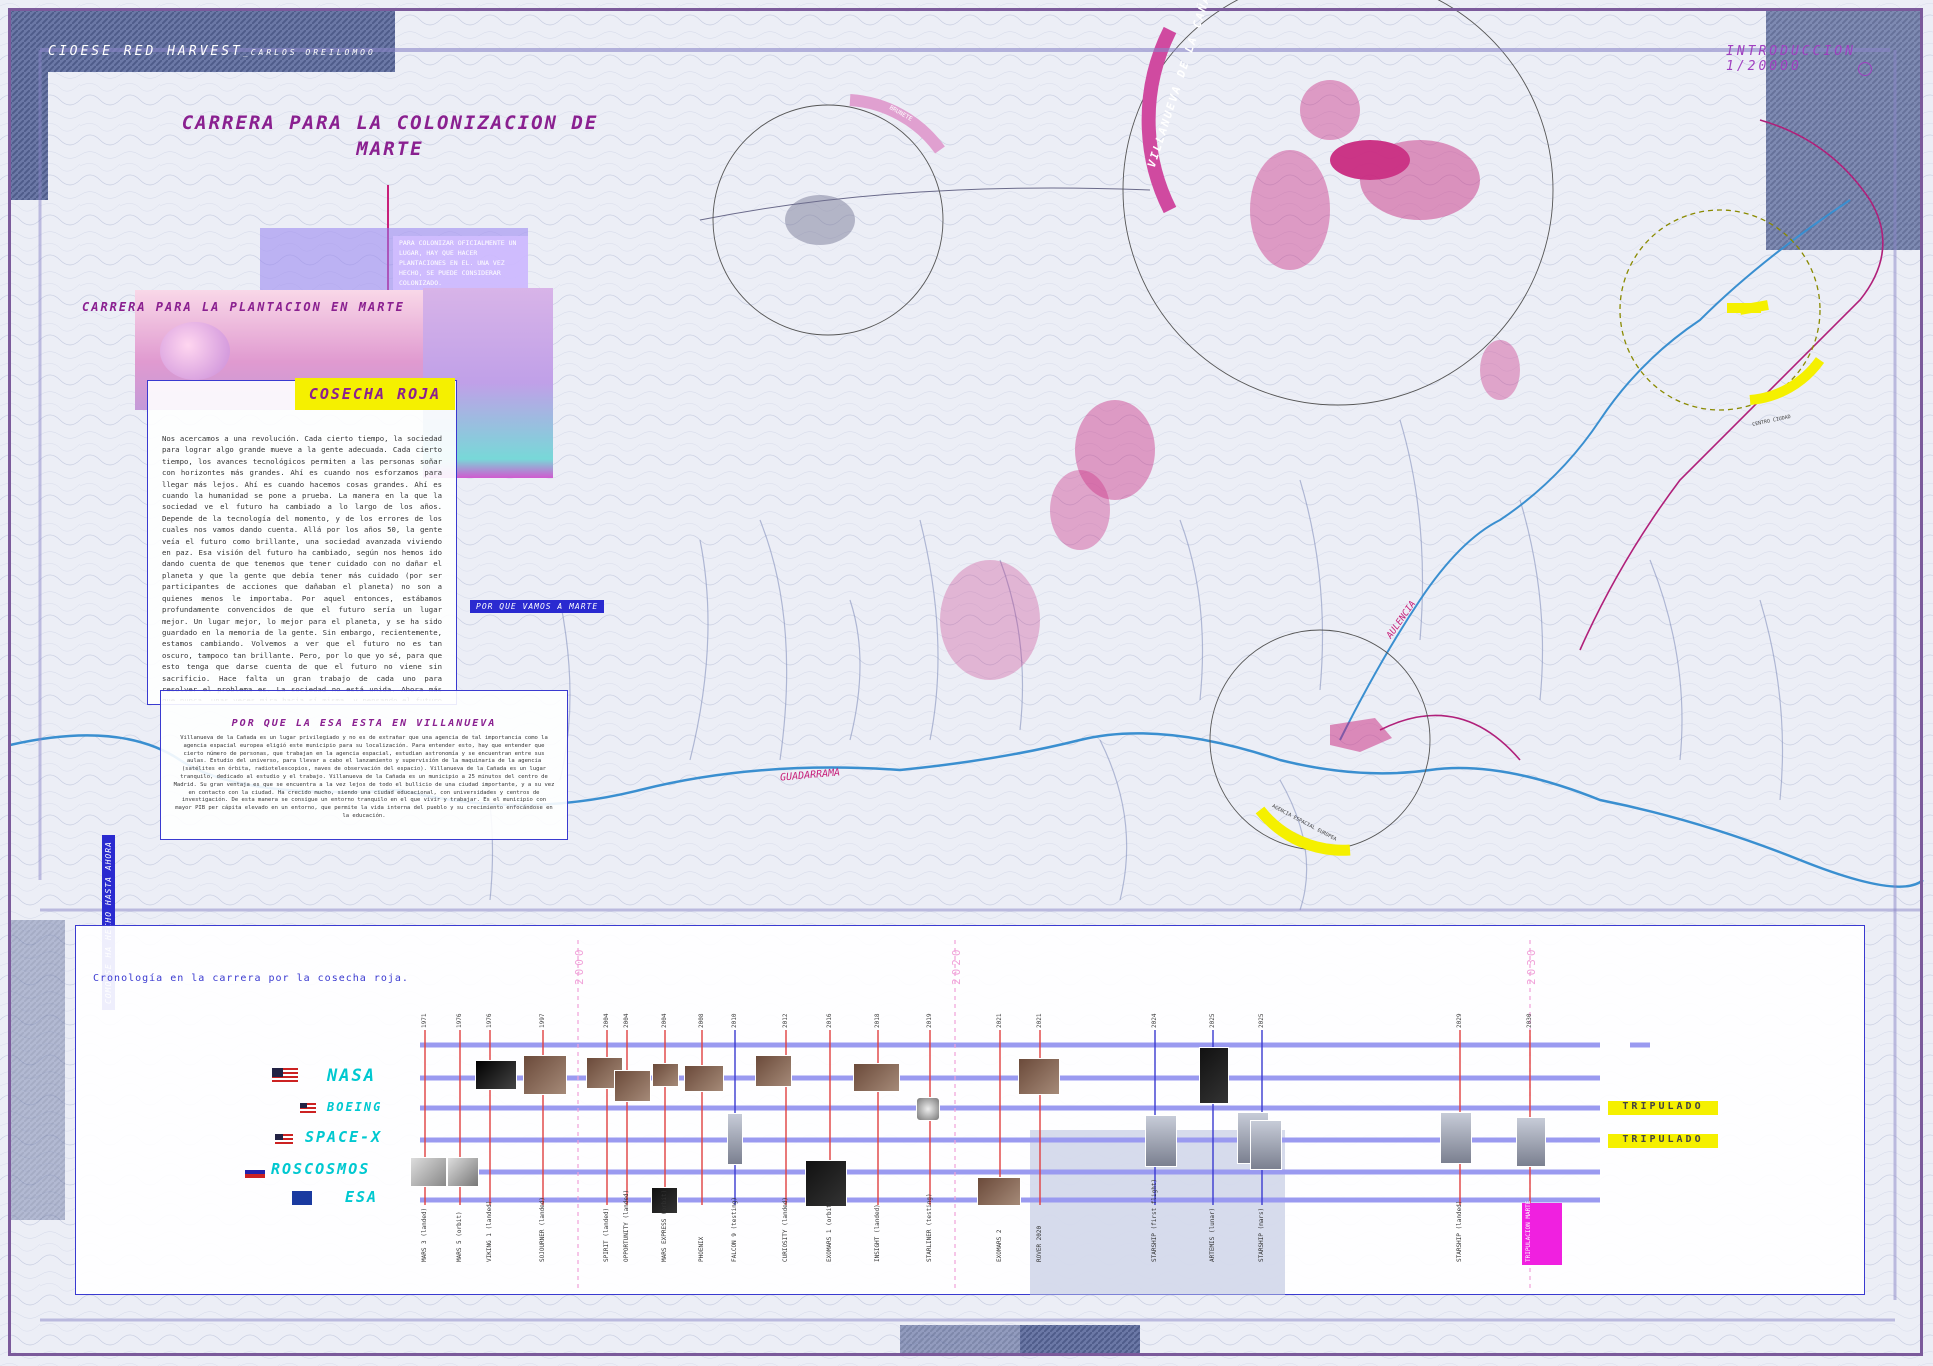  What do you see at coordinates (1663, 1141) in the screenshot?
I see `tripulado-tag-spacex: TRIPULADO` at bounding box center [1663, 1141].